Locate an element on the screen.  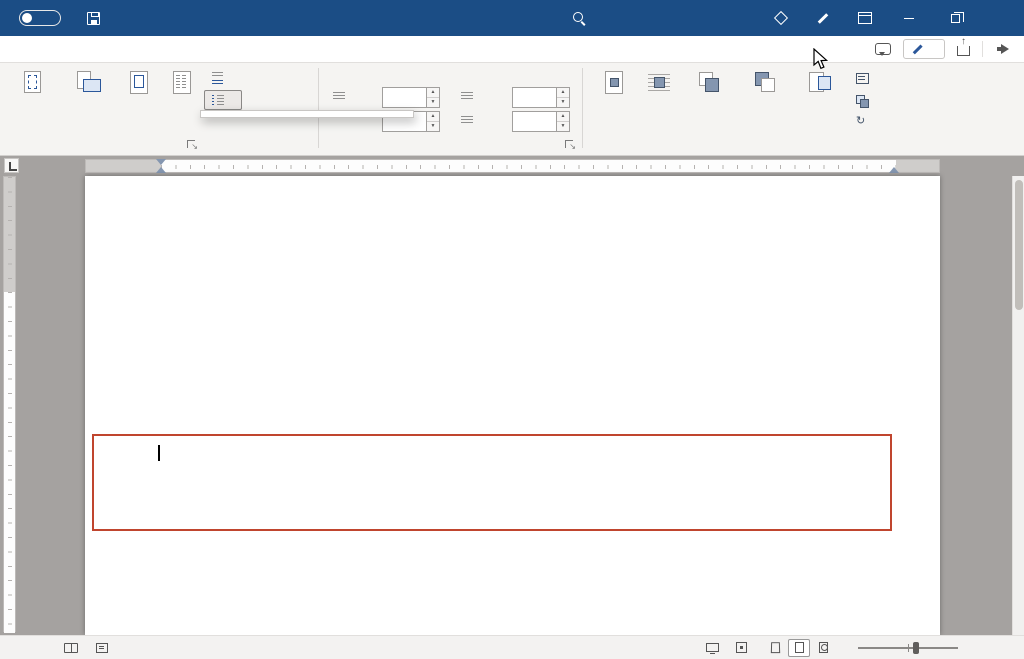
autosave-toggle is located at coordinates (36, 18).